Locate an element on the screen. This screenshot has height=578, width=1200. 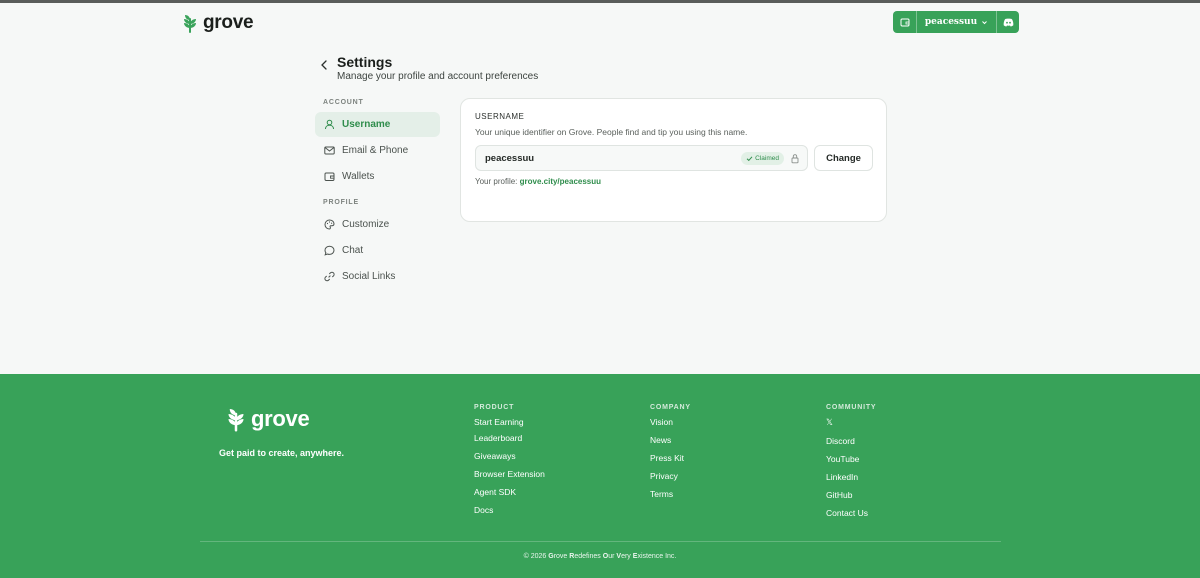
footer-link-linkedin: LinkedIn is located at coordinates (851, 477).